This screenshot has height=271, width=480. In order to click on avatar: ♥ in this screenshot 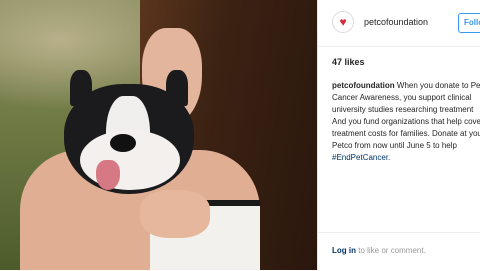, I will do `click(343, 22)`.